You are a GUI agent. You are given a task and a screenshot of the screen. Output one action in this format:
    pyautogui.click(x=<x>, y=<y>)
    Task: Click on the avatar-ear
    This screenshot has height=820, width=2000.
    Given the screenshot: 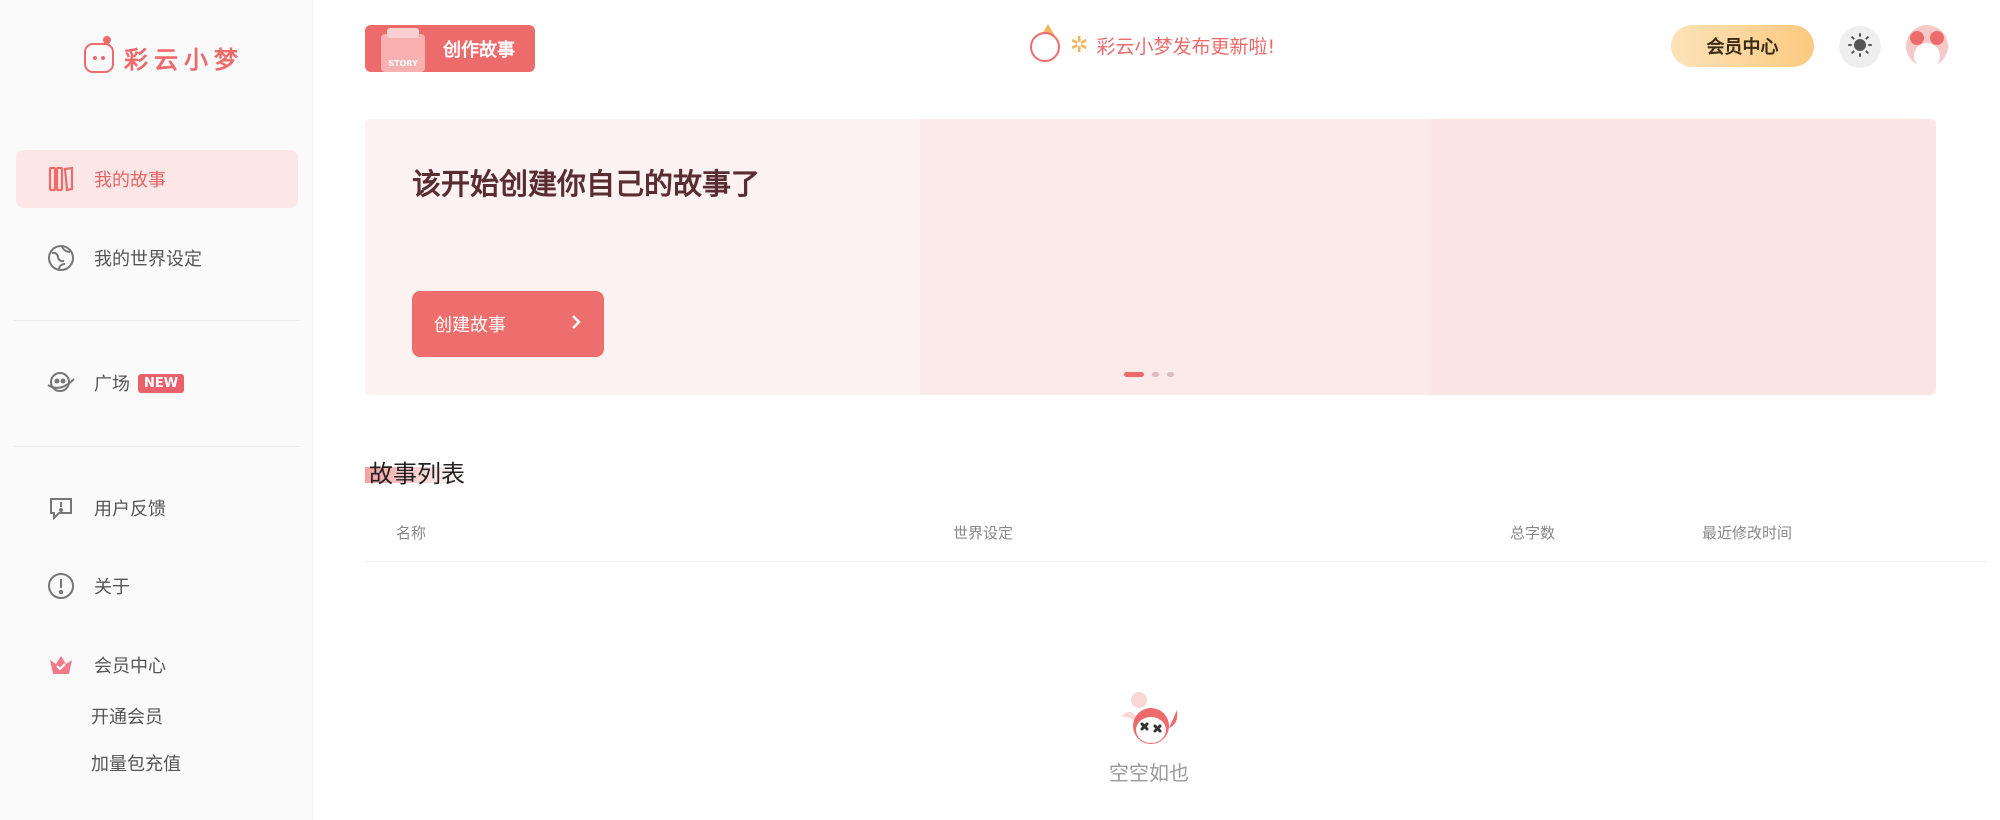 What is the action you would take?
    pyautogui.click(x=1937, y=38)
    